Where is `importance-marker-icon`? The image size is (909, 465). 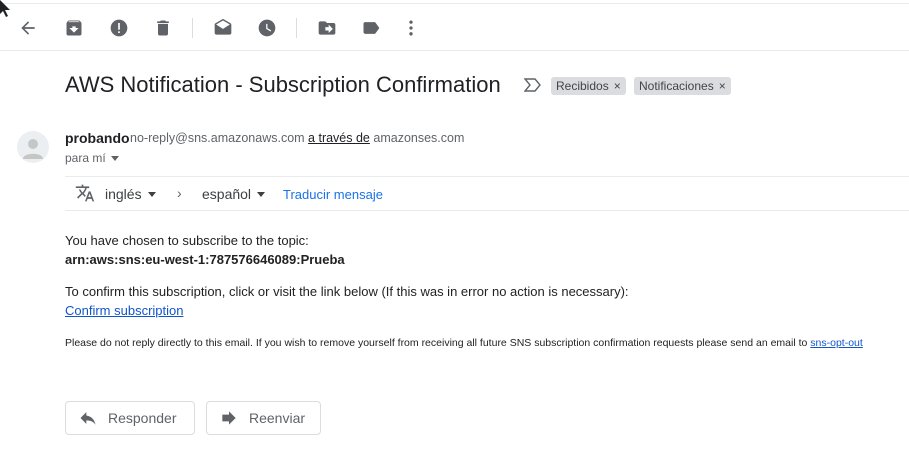
importance-marker-icon is located at coordinates (533, 85).